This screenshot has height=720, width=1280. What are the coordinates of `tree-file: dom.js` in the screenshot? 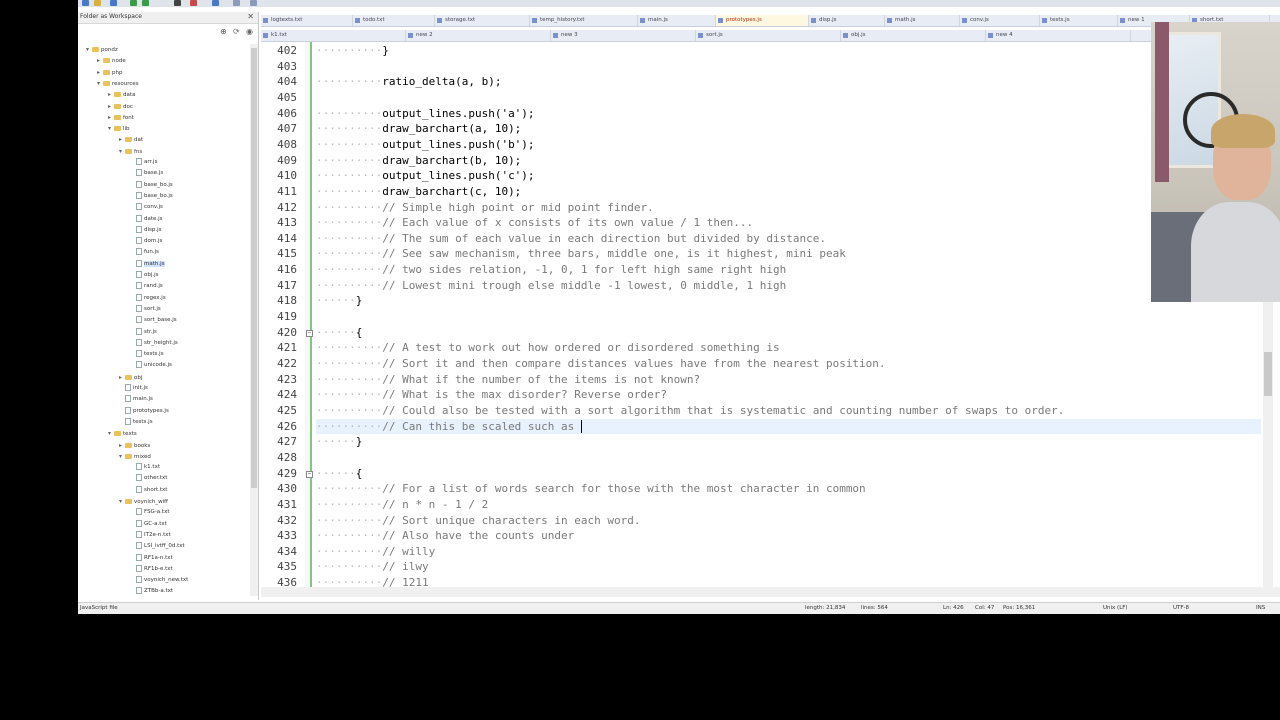 It's located at (146, 241).